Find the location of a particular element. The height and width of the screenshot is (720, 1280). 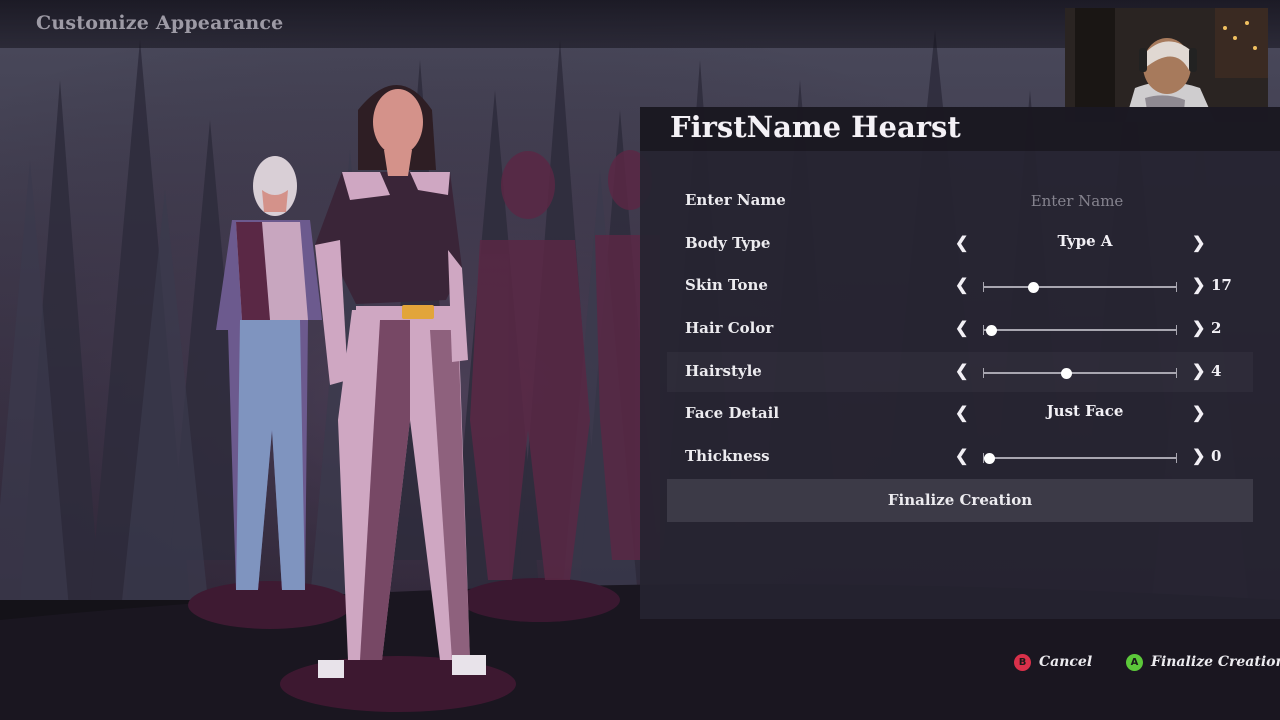

cancel-label: Cancel is located at coordinates (1066, 662).